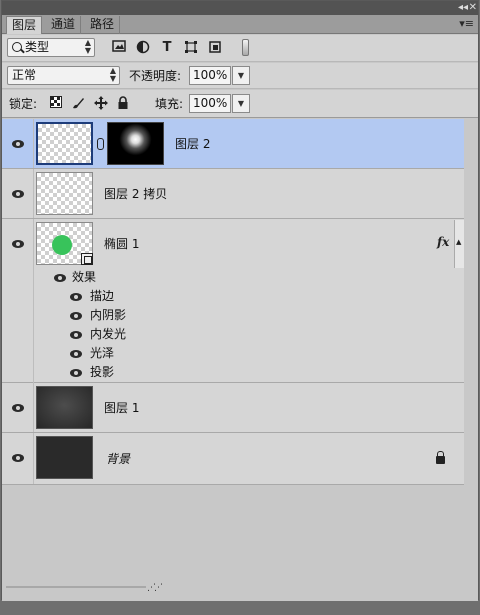 The image size is (480, 615). Describe the element at coordinates (135, 143) in the screenshot. I see `layer-mask-thumbnail` at that location.